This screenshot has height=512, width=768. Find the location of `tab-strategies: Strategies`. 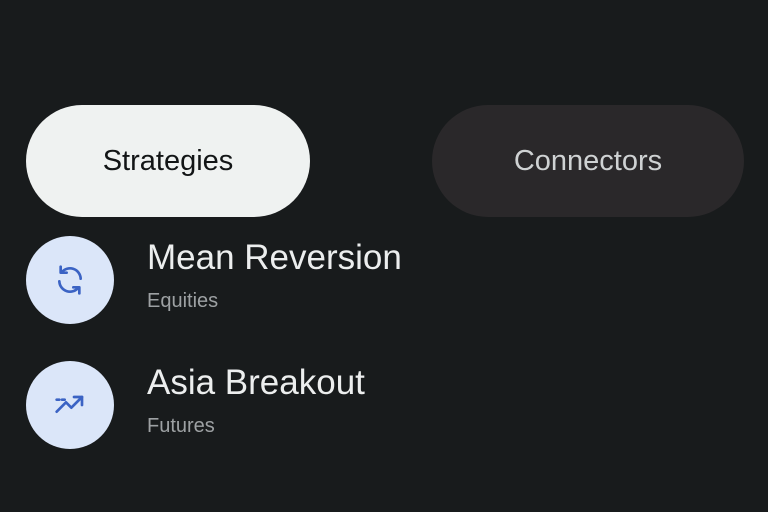

tab-strategies: Strategies is located at coordinates (168, 161).